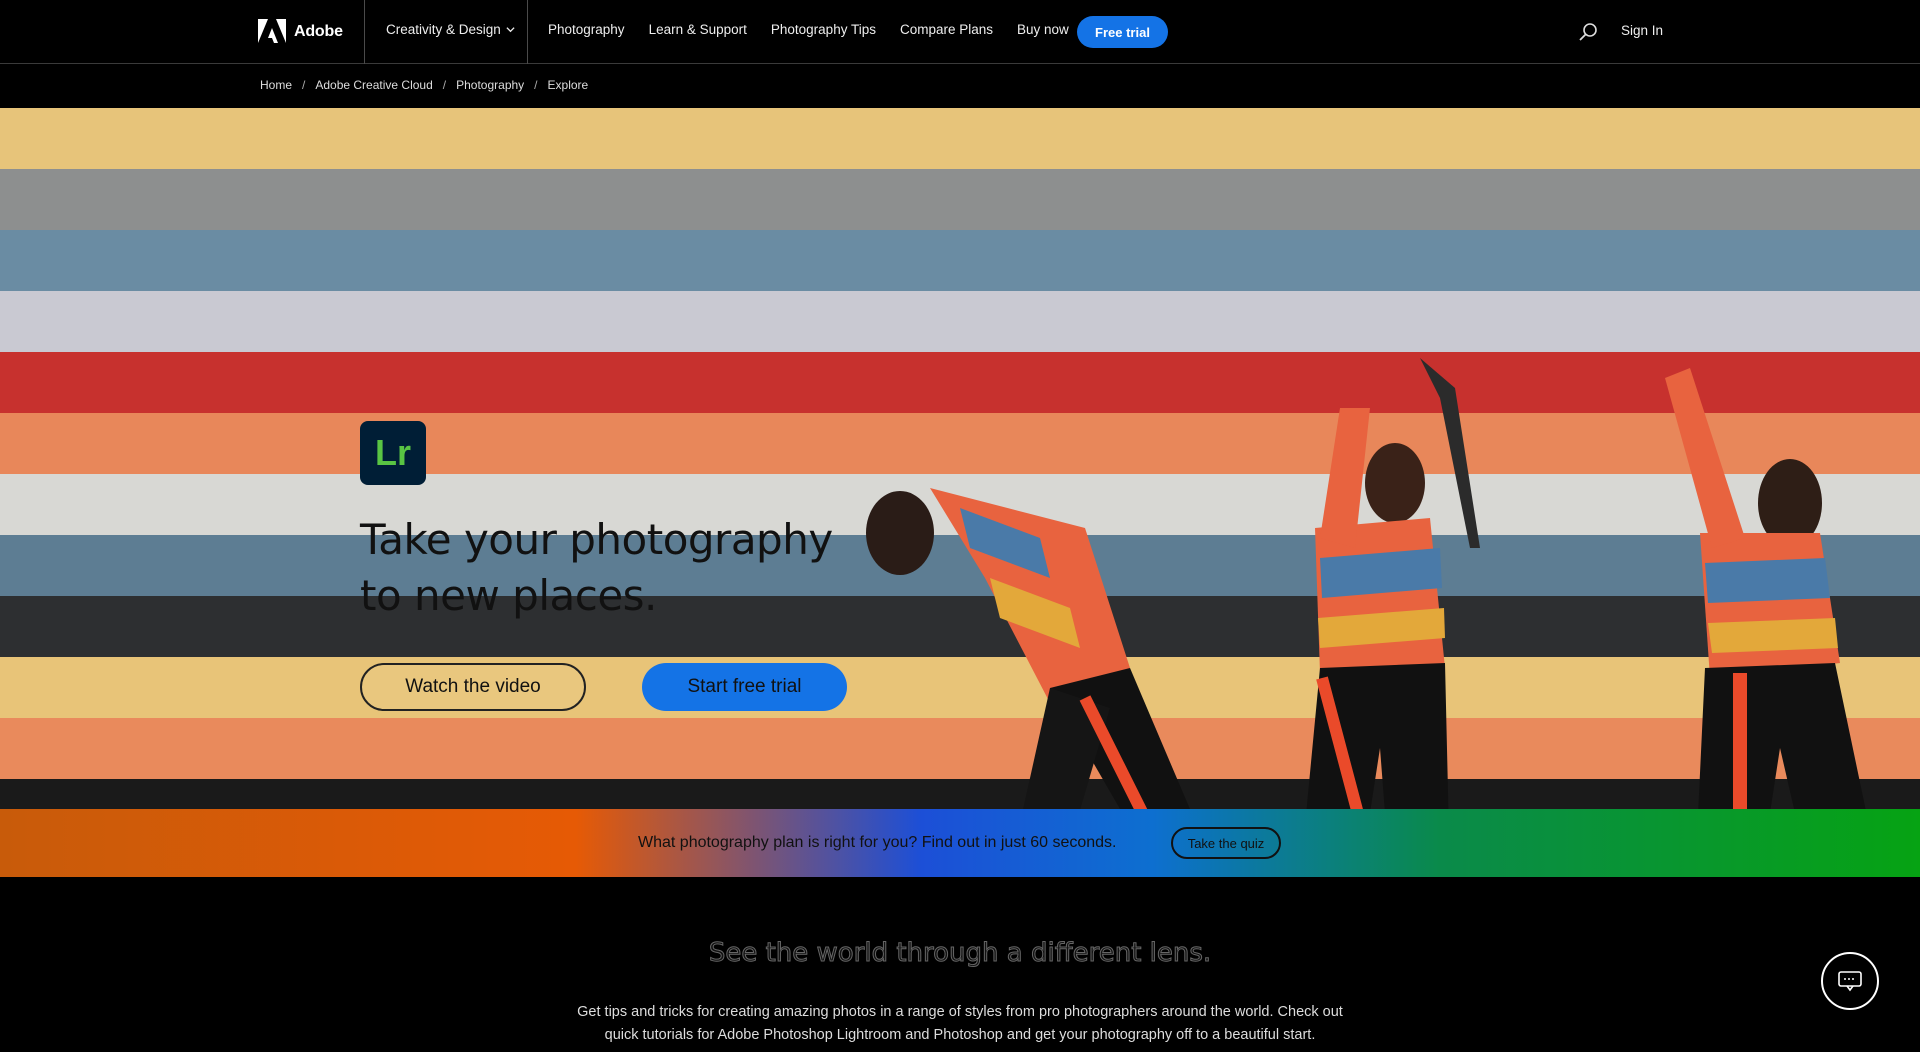 This screenshot has height=1052, width=1920. I want to click on section-heading: See the world through a different lens., so click(960, 953).